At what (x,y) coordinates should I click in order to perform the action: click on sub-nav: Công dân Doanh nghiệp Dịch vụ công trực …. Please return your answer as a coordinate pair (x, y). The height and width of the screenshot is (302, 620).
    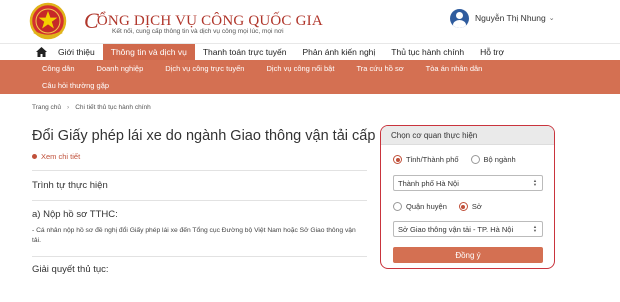
    Looking at the image, I should click on (310, 77).